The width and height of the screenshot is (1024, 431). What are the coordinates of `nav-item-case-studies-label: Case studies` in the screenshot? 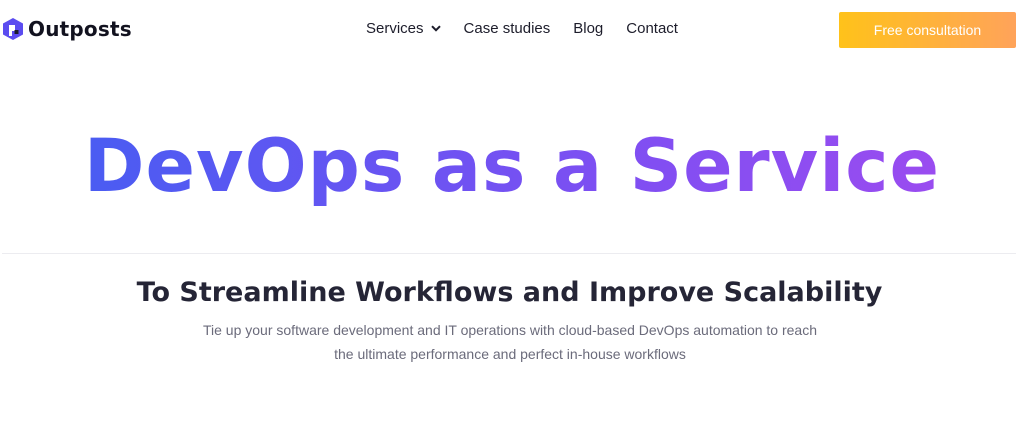 It's located at (507, 28).